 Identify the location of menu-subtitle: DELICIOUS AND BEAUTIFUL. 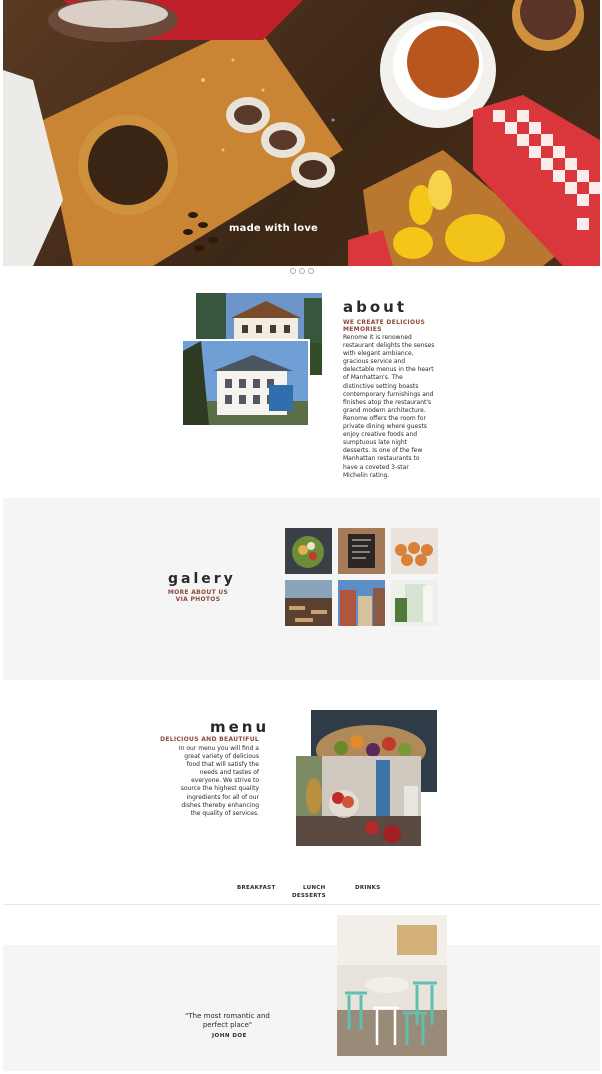
(209, 739).